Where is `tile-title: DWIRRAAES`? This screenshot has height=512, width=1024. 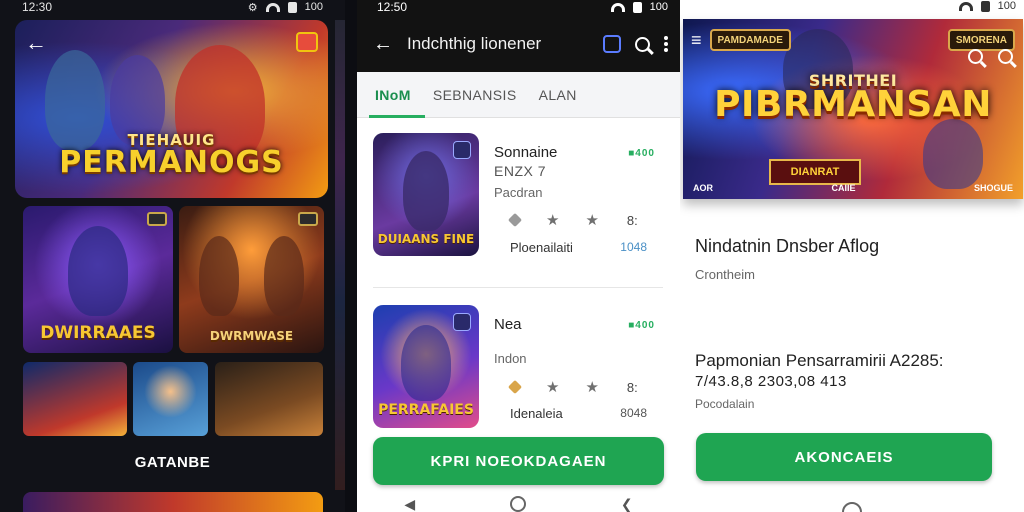
tile-title: DWIRRAAES is located at coordinates (98, 333).